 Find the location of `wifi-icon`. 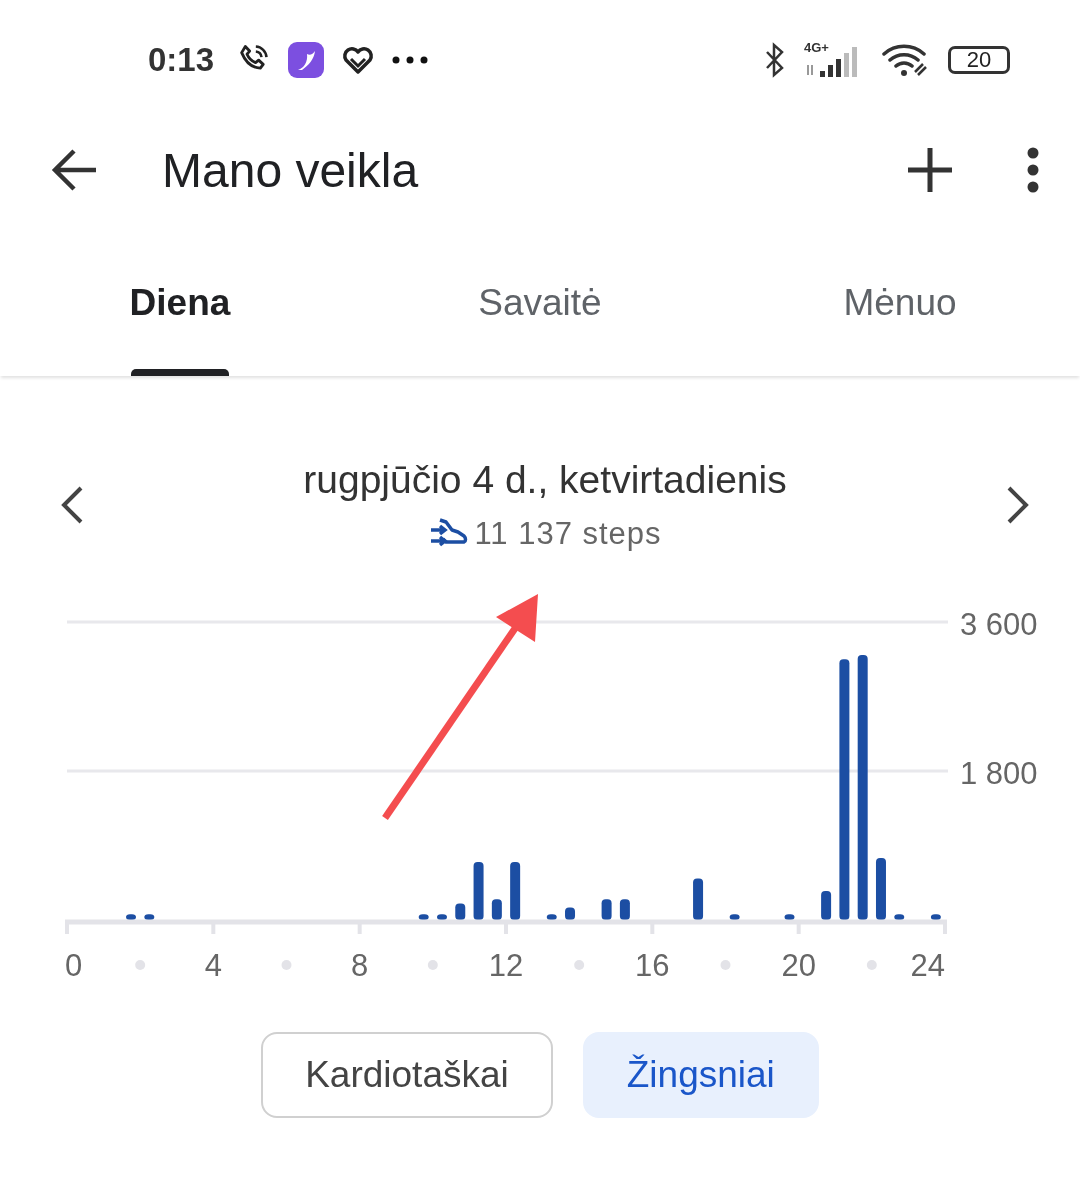

wifi-icon is located at coordinates (906, 60).